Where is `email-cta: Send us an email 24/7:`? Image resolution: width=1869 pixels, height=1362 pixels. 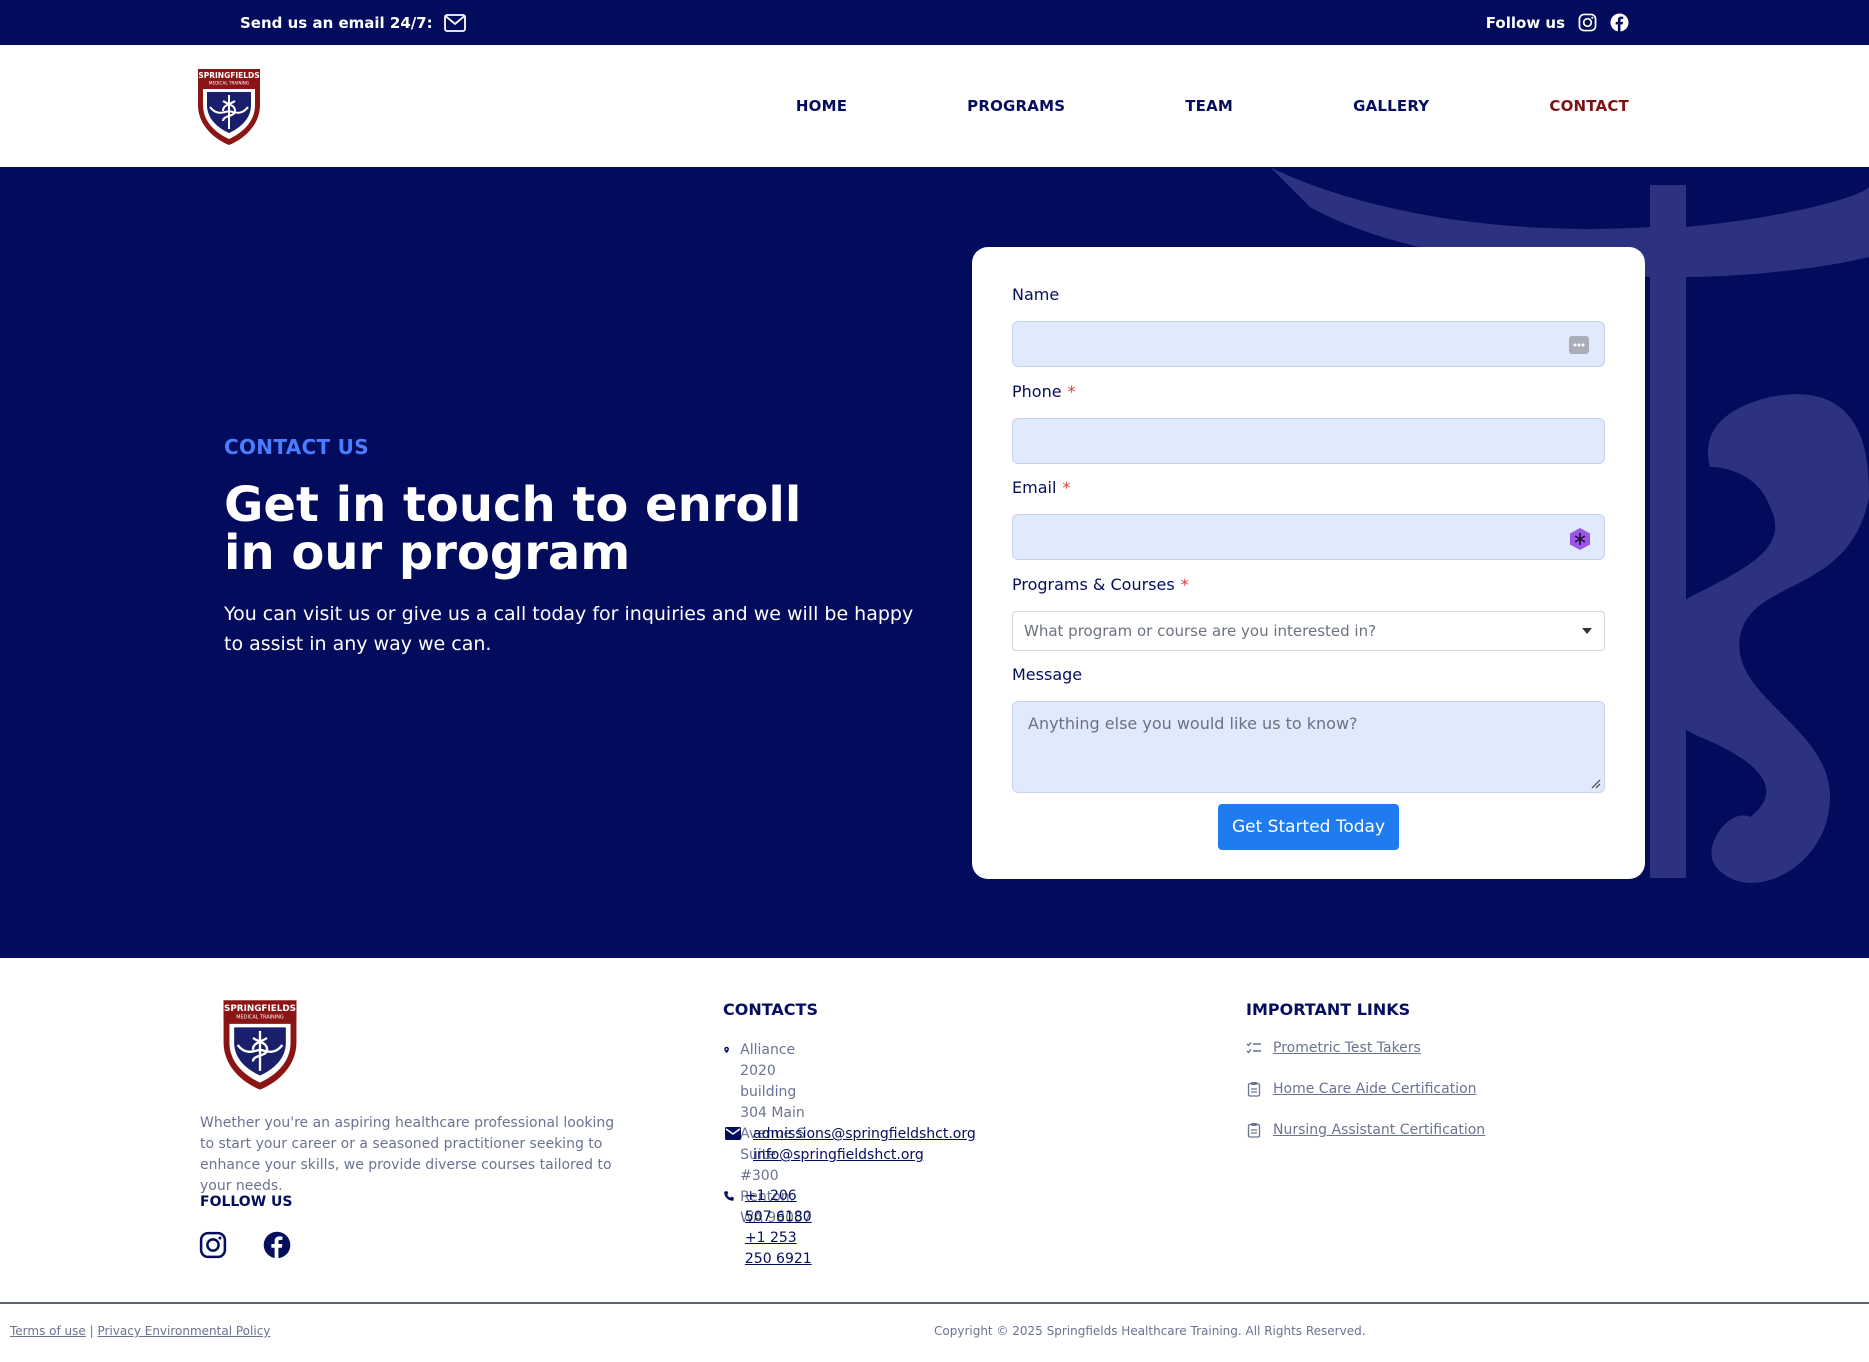 email-cta: Send us an email 24/7: is located at coordinates (353, 22).